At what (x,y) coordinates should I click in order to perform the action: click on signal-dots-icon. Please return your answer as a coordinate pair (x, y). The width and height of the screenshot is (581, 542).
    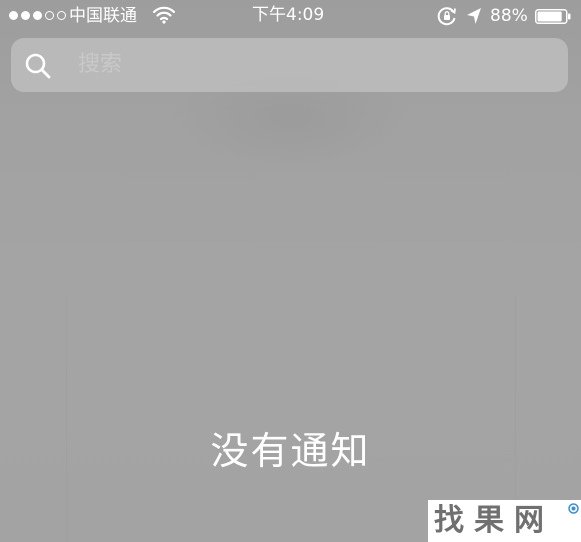
    Looking at the image, I should click on (37, 15).